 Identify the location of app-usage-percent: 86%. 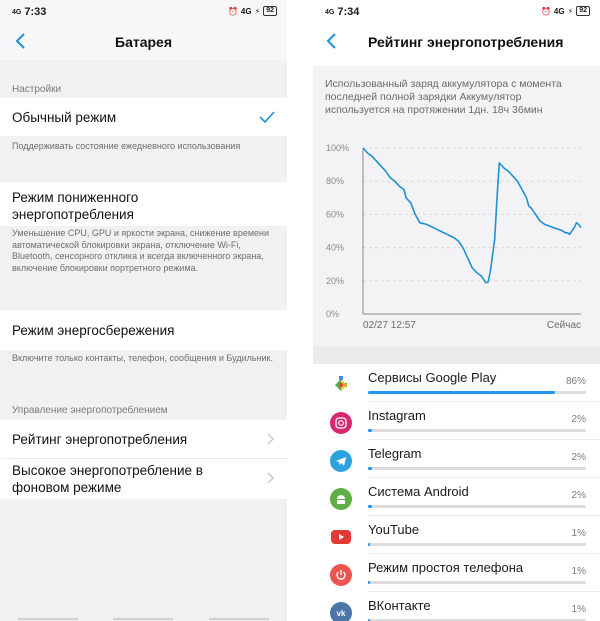
(575, 381).